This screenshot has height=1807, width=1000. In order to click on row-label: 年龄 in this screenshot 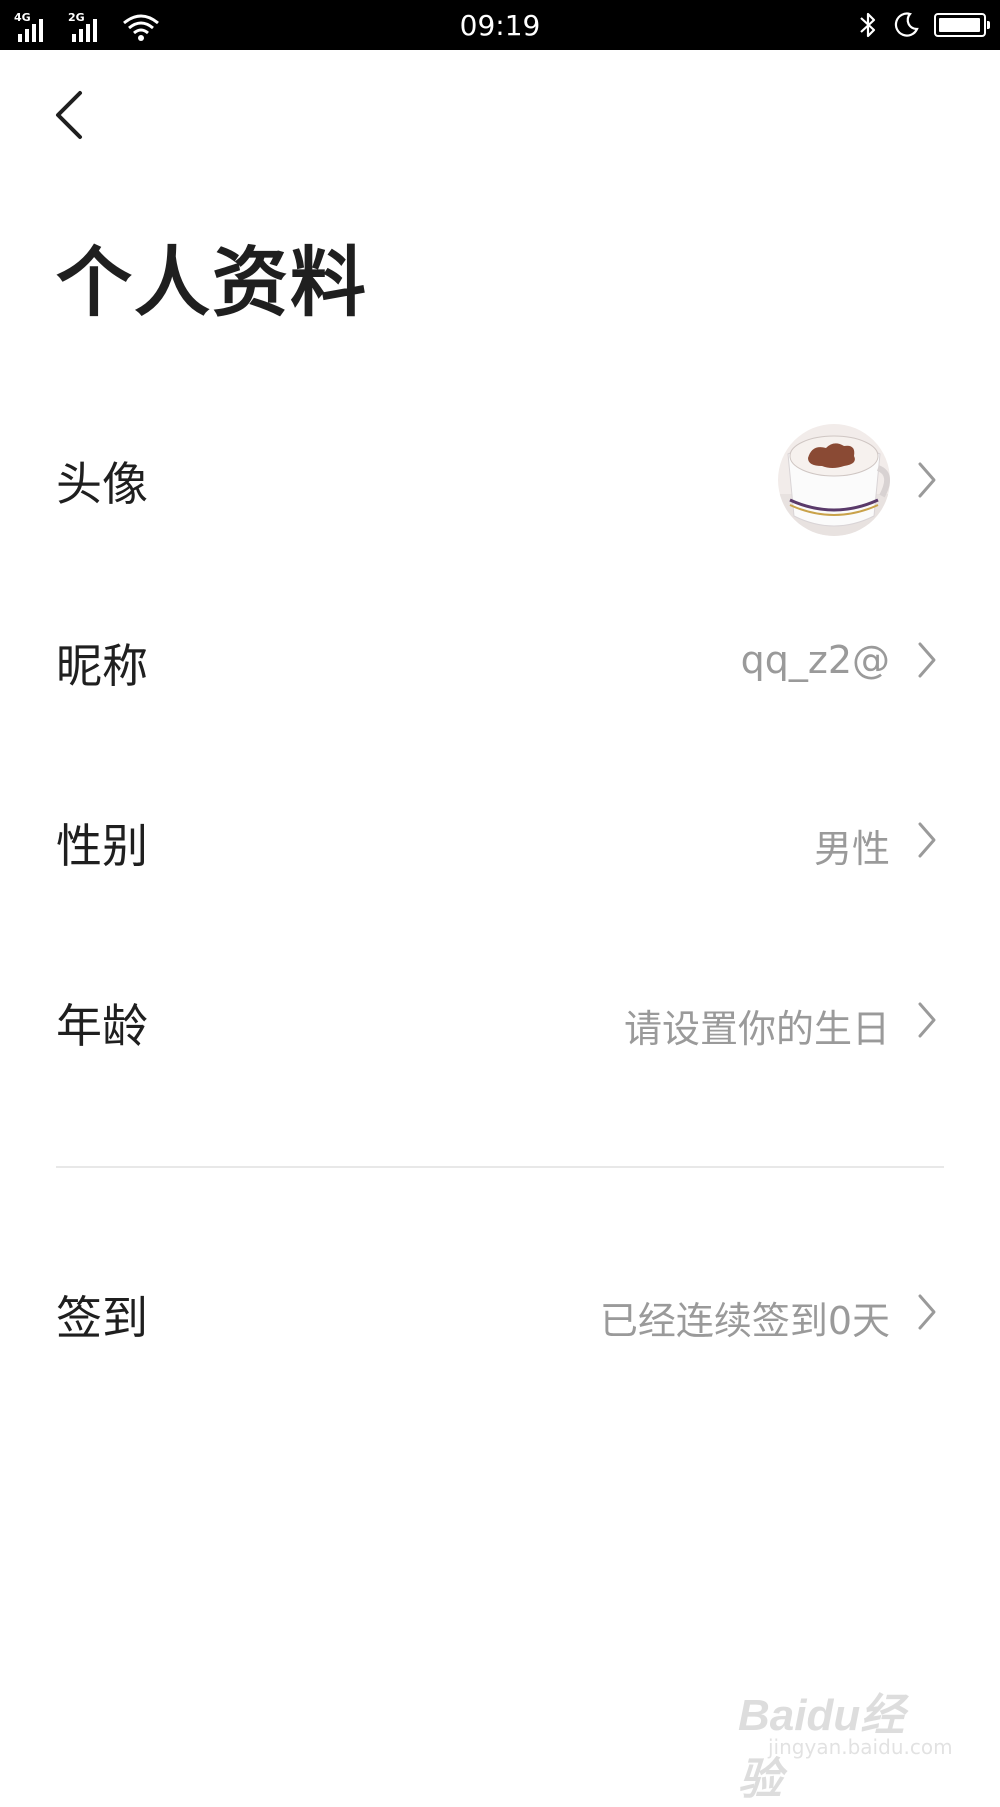, I will do `click(102, 1026)`.